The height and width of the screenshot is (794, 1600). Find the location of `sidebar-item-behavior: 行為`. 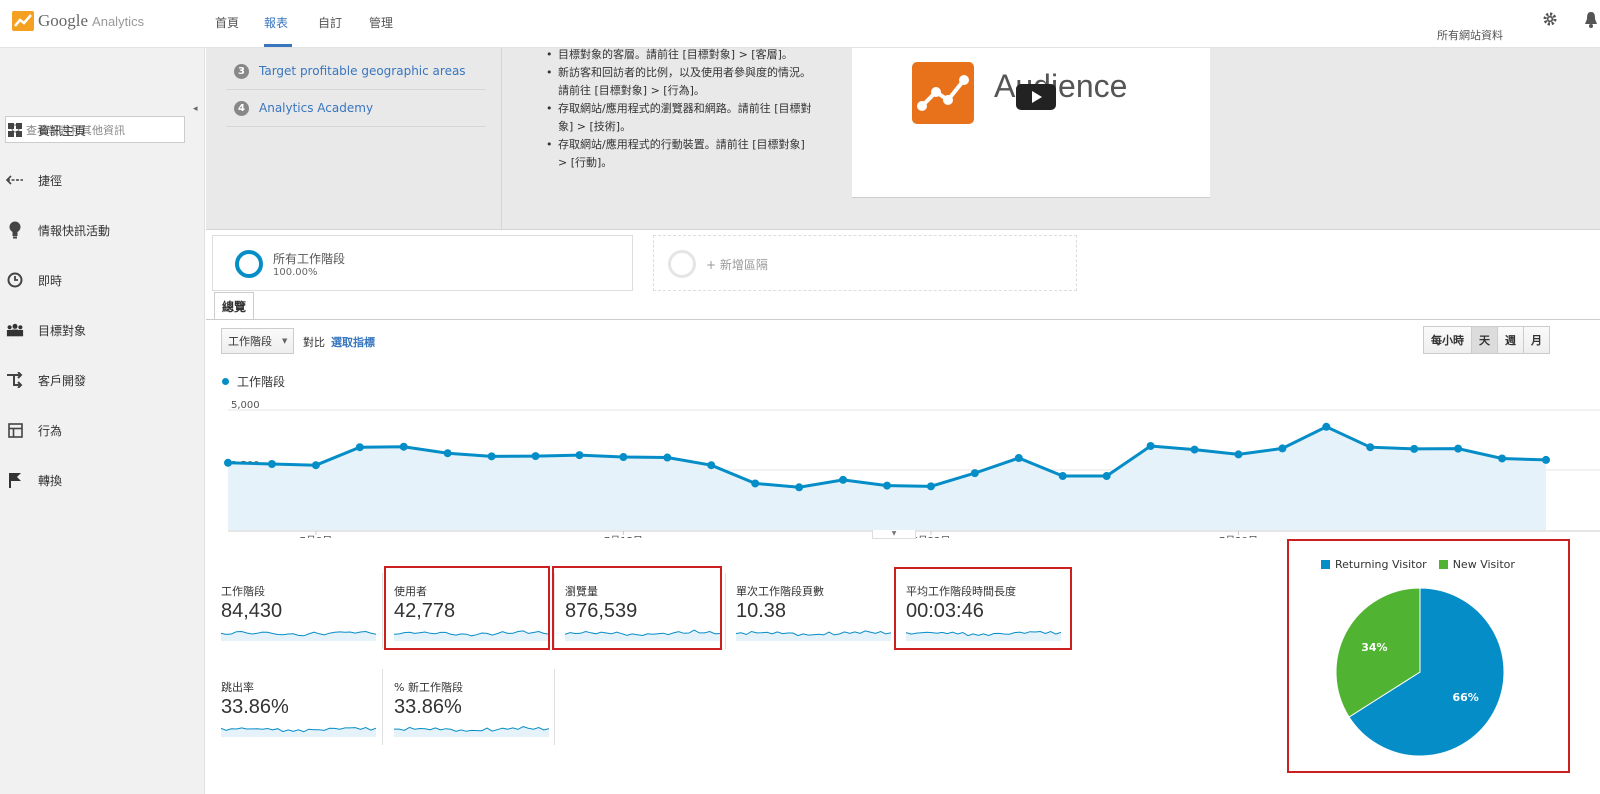

sidebar-item-behavior: 行為 is located at coordinates (102, 430).